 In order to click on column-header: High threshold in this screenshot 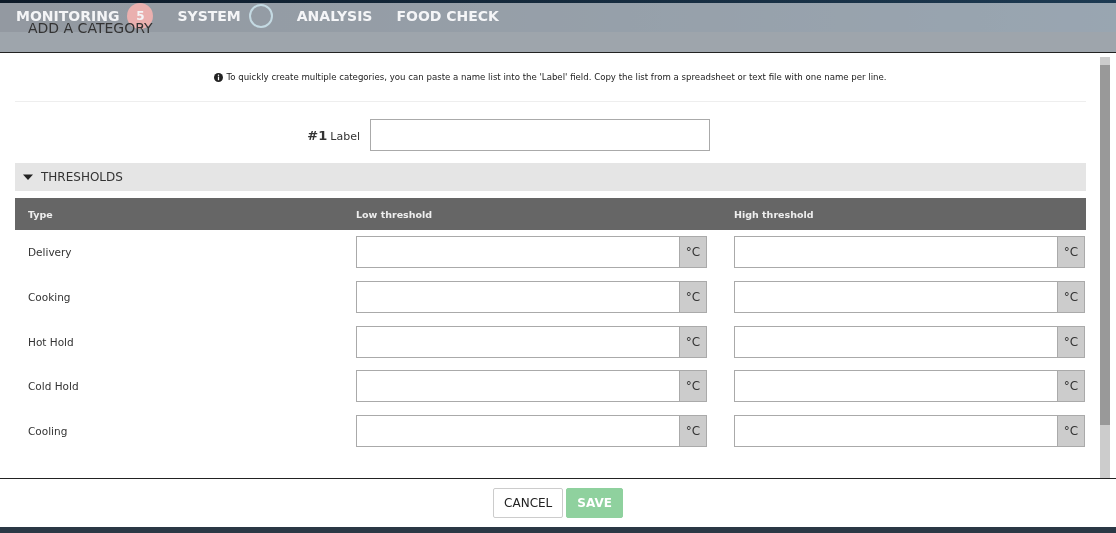, I will do `click(774, 214)`.